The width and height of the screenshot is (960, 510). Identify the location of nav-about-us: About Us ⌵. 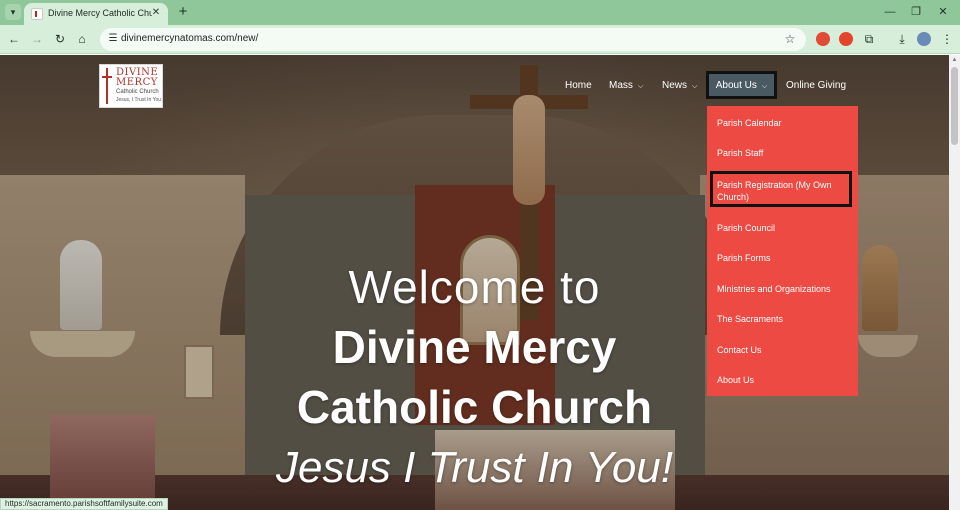
(741, 85).